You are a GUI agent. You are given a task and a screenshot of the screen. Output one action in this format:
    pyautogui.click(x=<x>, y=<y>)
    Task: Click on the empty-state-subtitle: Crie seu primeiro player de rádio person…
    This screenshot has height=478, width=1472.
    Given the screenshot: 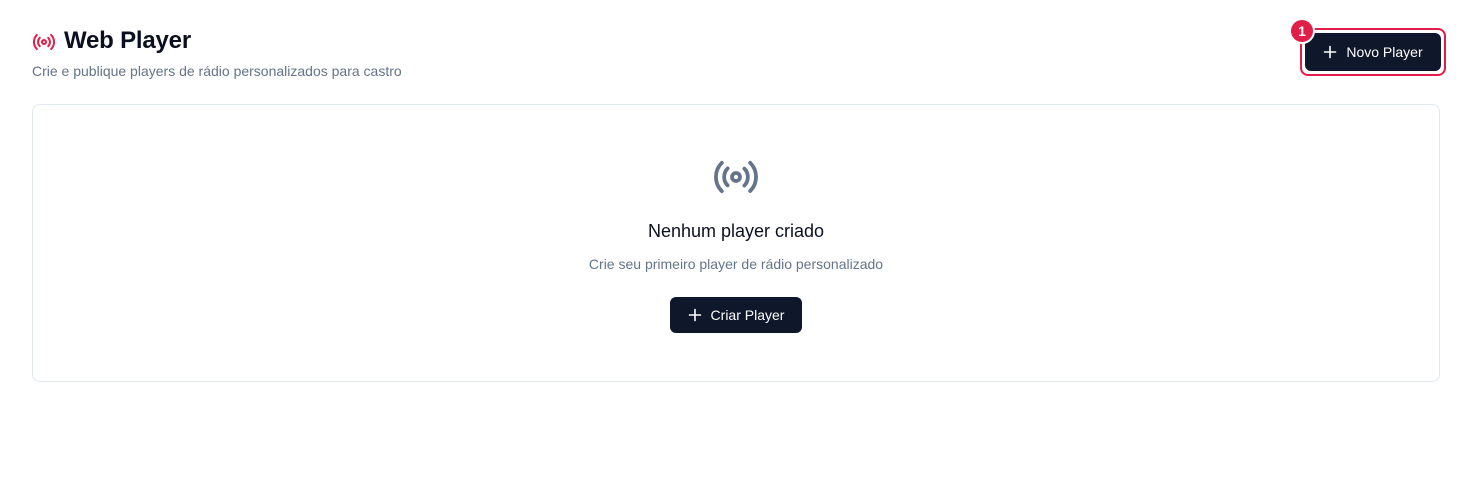 What is the action you would take?
    pyautogui.click(x=736, y=264)
    